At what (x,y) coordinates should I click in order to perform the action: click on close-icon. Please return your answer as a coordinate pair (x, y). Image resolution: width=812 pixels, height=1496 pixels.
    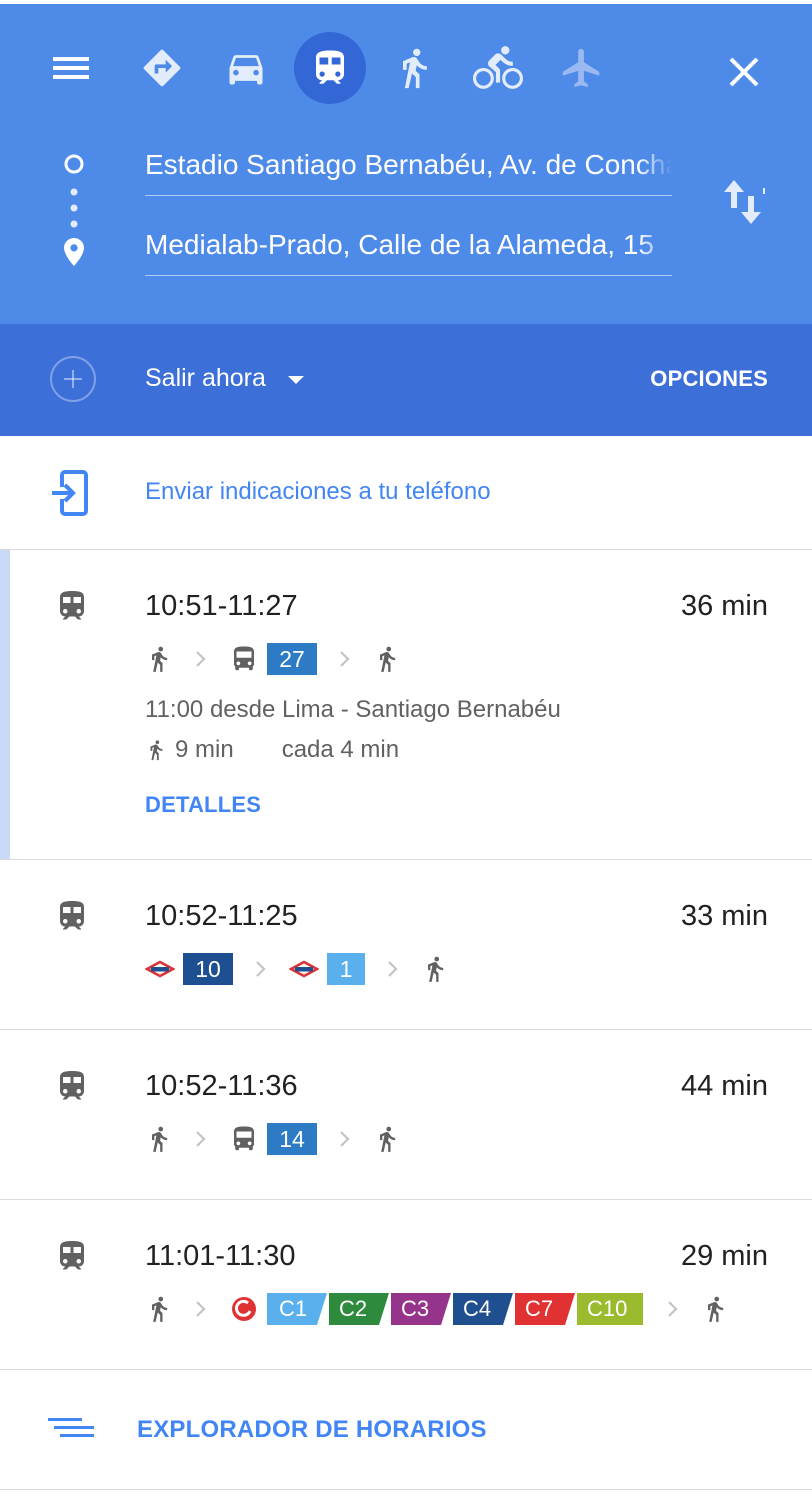
    Looking at the image, I should click on (744, 72).